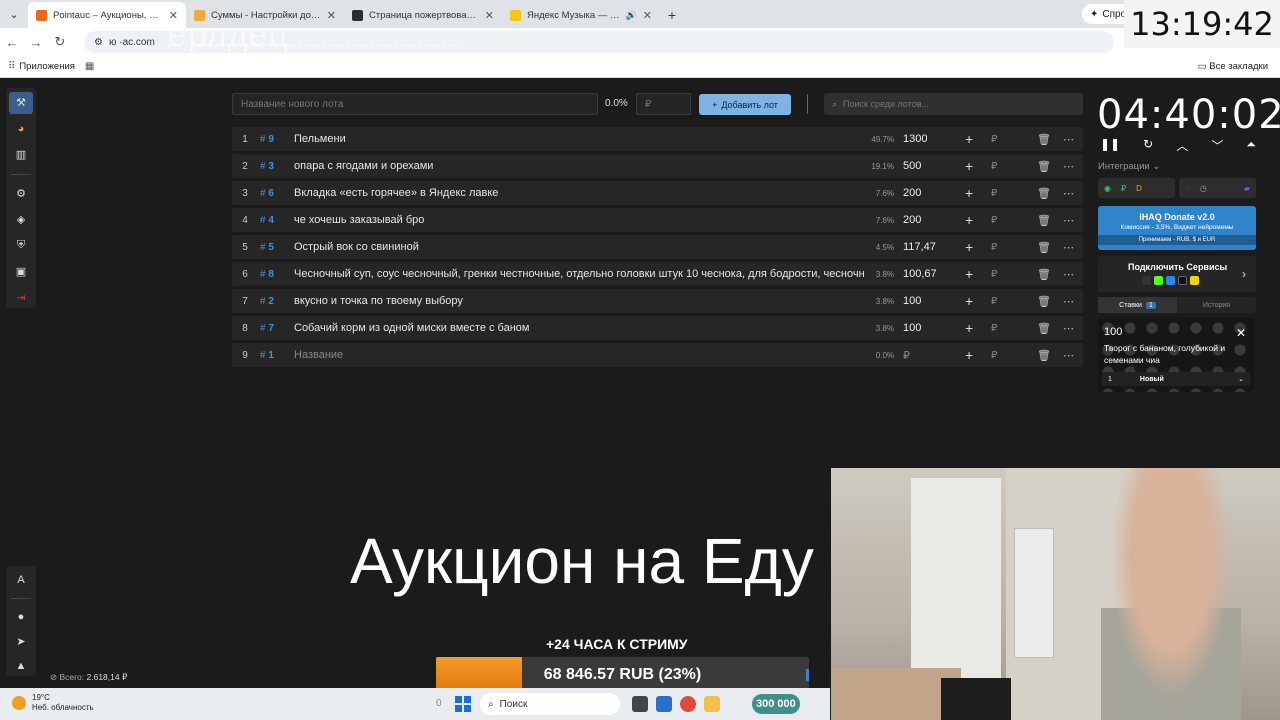 Image resolution: width=1280 pixels, height=720 pixels. Describe the element at coordinates (21, 194) in the screenshot. I see `settings-icon: ⚙` at that location.